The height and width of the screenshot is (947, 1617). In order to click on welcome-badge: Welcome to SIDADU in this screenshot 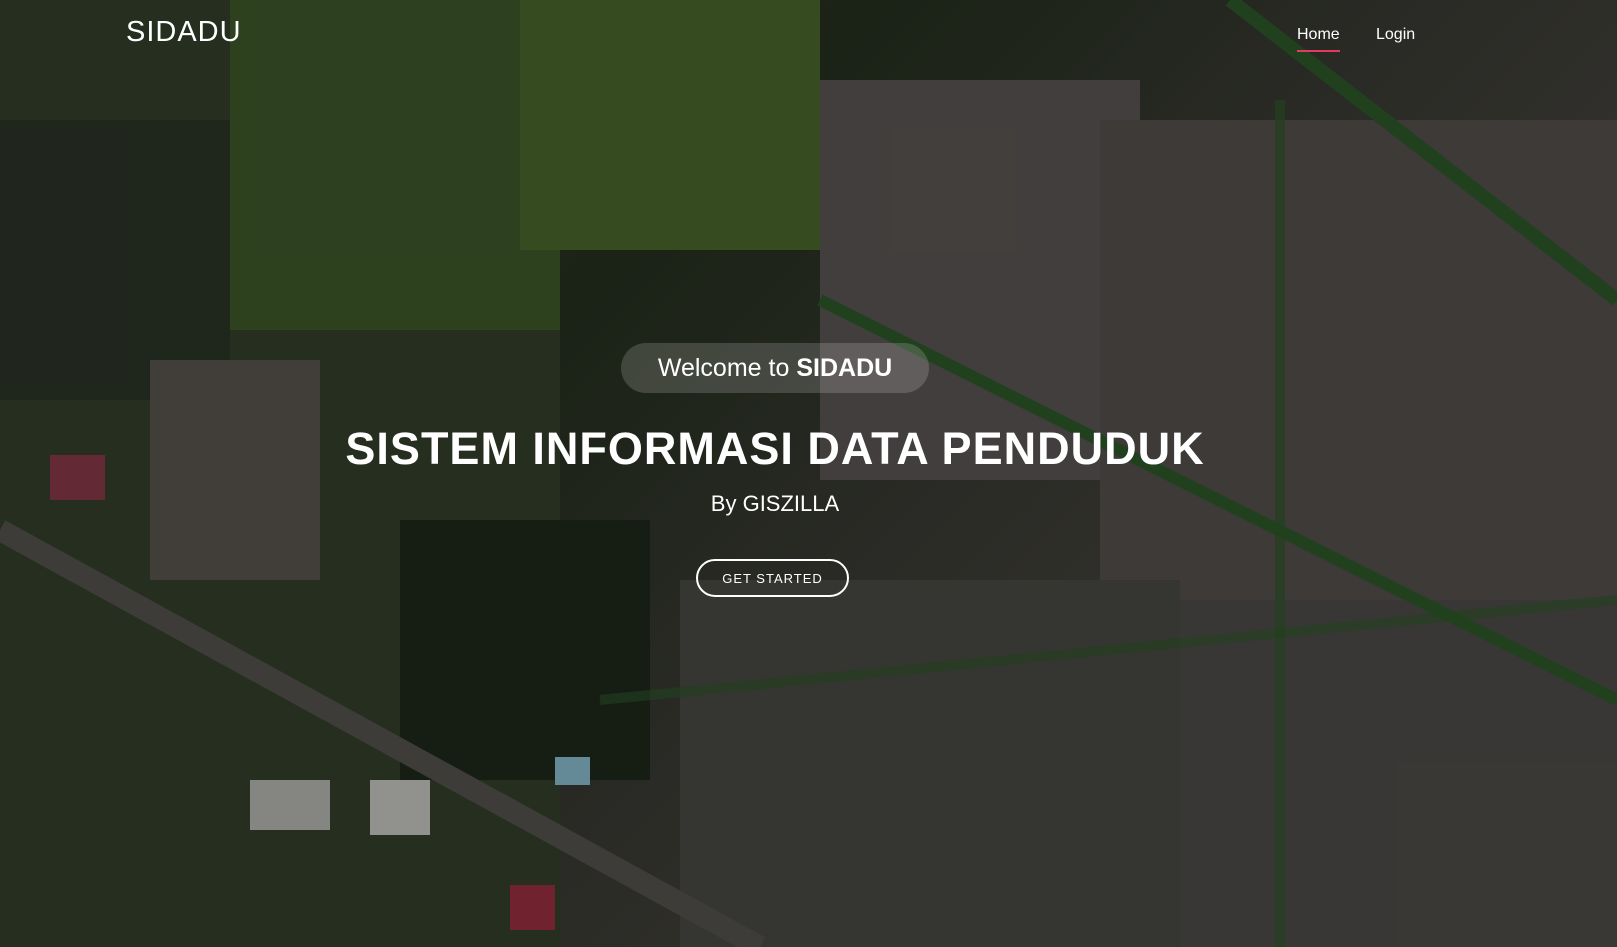, I will do `click(775, 368)`.